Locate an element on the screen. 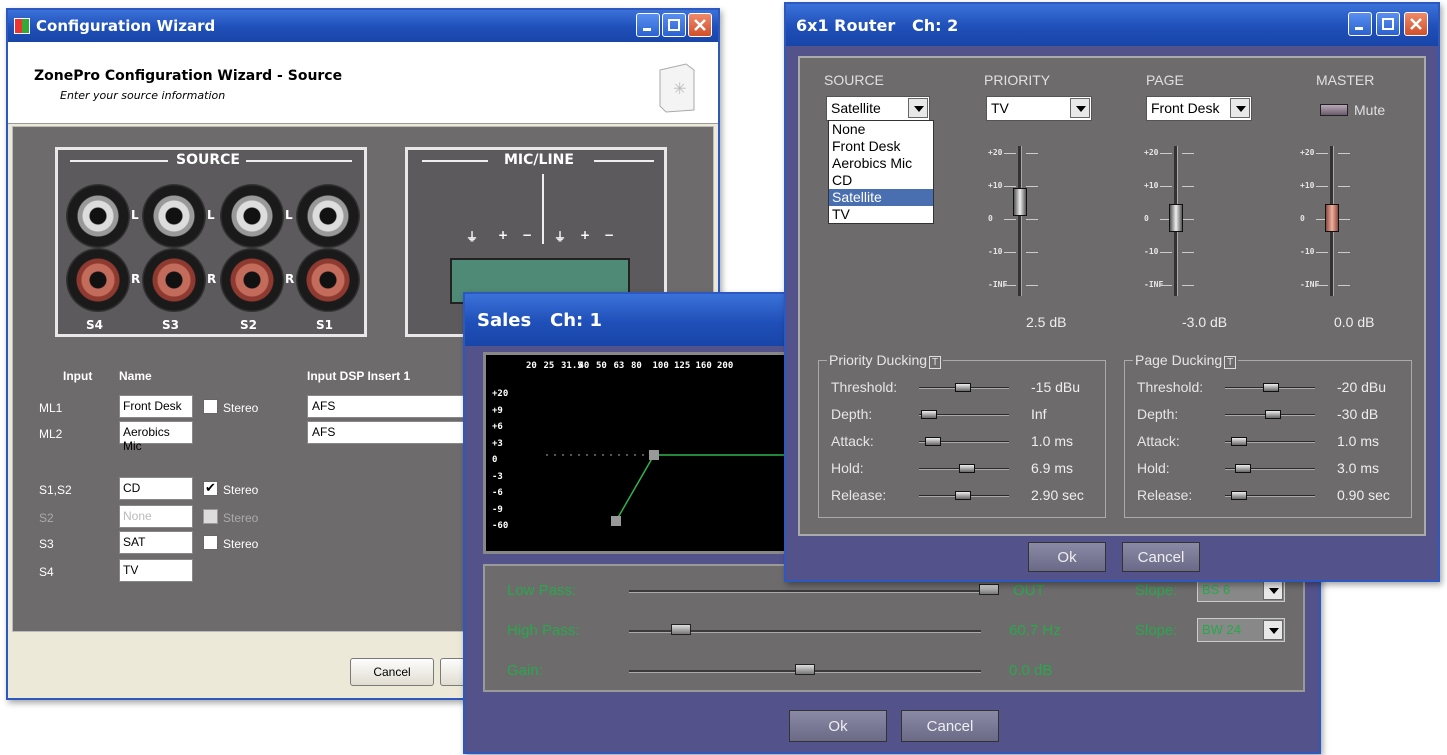 Image resolution: width=1447 pixels, height=755 pixels. page-select-value: Front Desk is located at coordinates (1185, 108).